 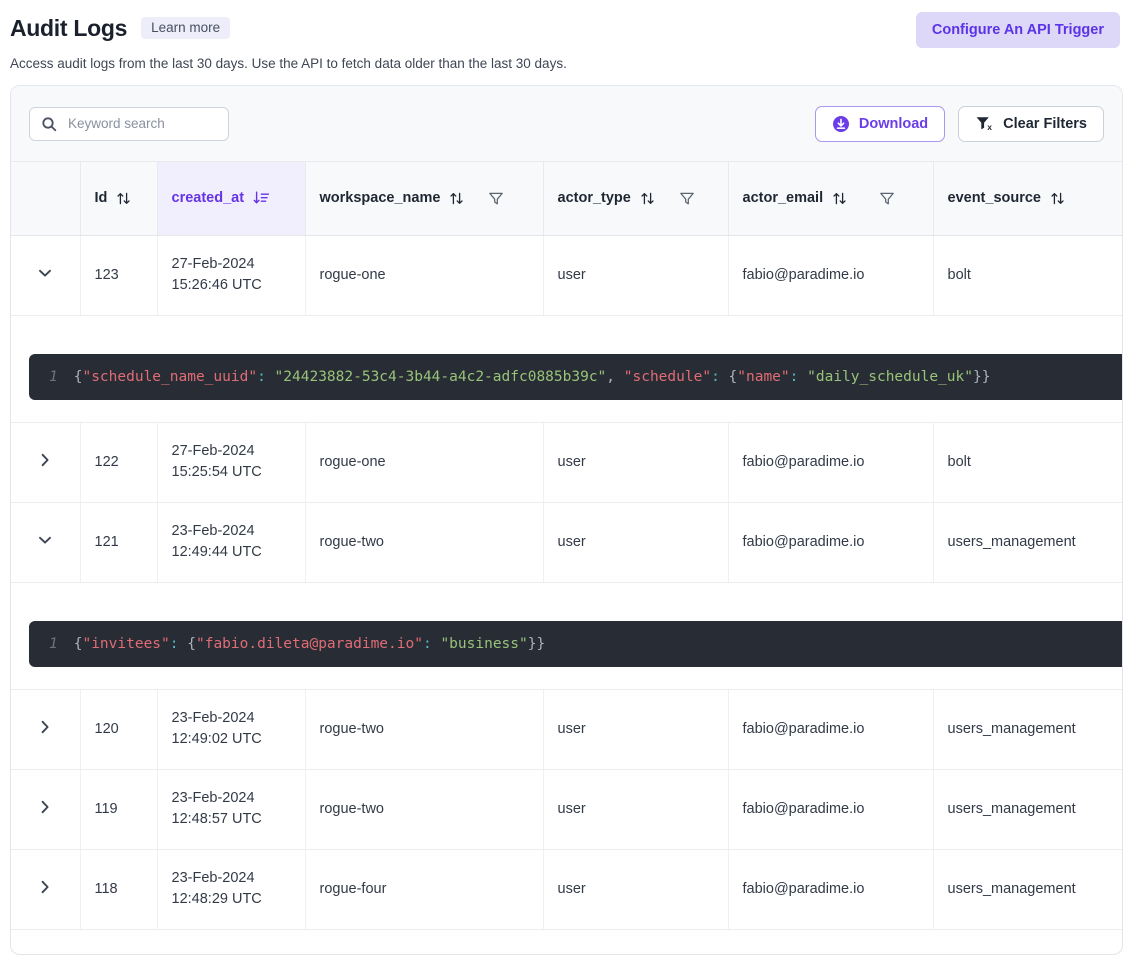 What do you see at coordinates (119, 462) in the screenshot?
I see `cell-id: 122` at bounding box center [119, 462].